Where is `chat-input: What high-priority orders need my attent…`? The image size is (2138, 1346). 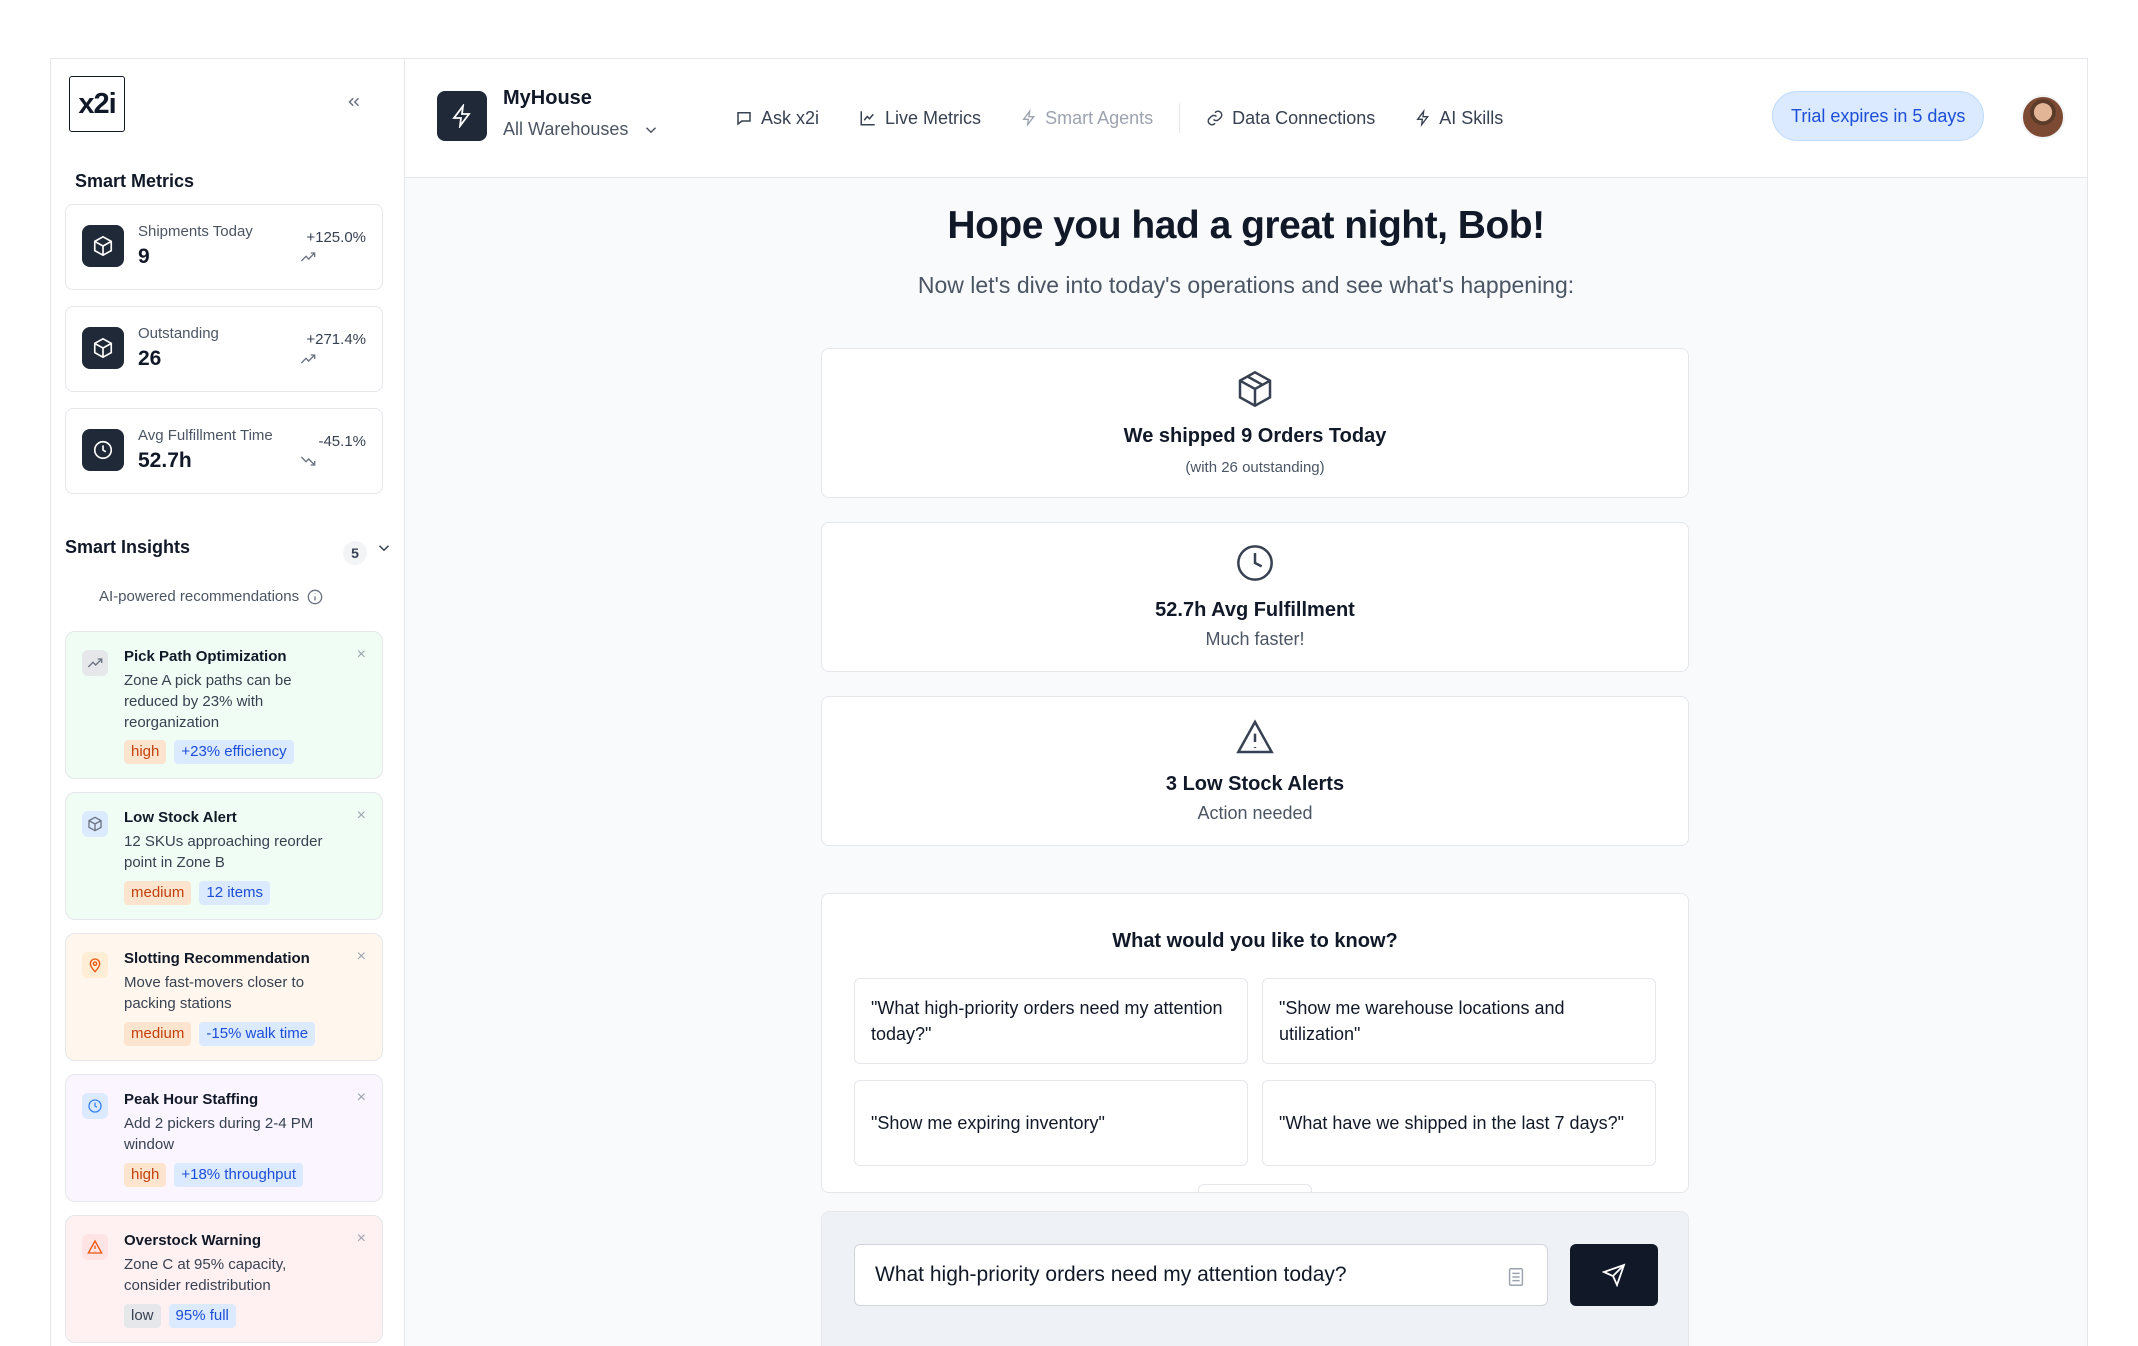 chat-input: What high-priority orders need my attent… is located at coordinates (1201, 1275).